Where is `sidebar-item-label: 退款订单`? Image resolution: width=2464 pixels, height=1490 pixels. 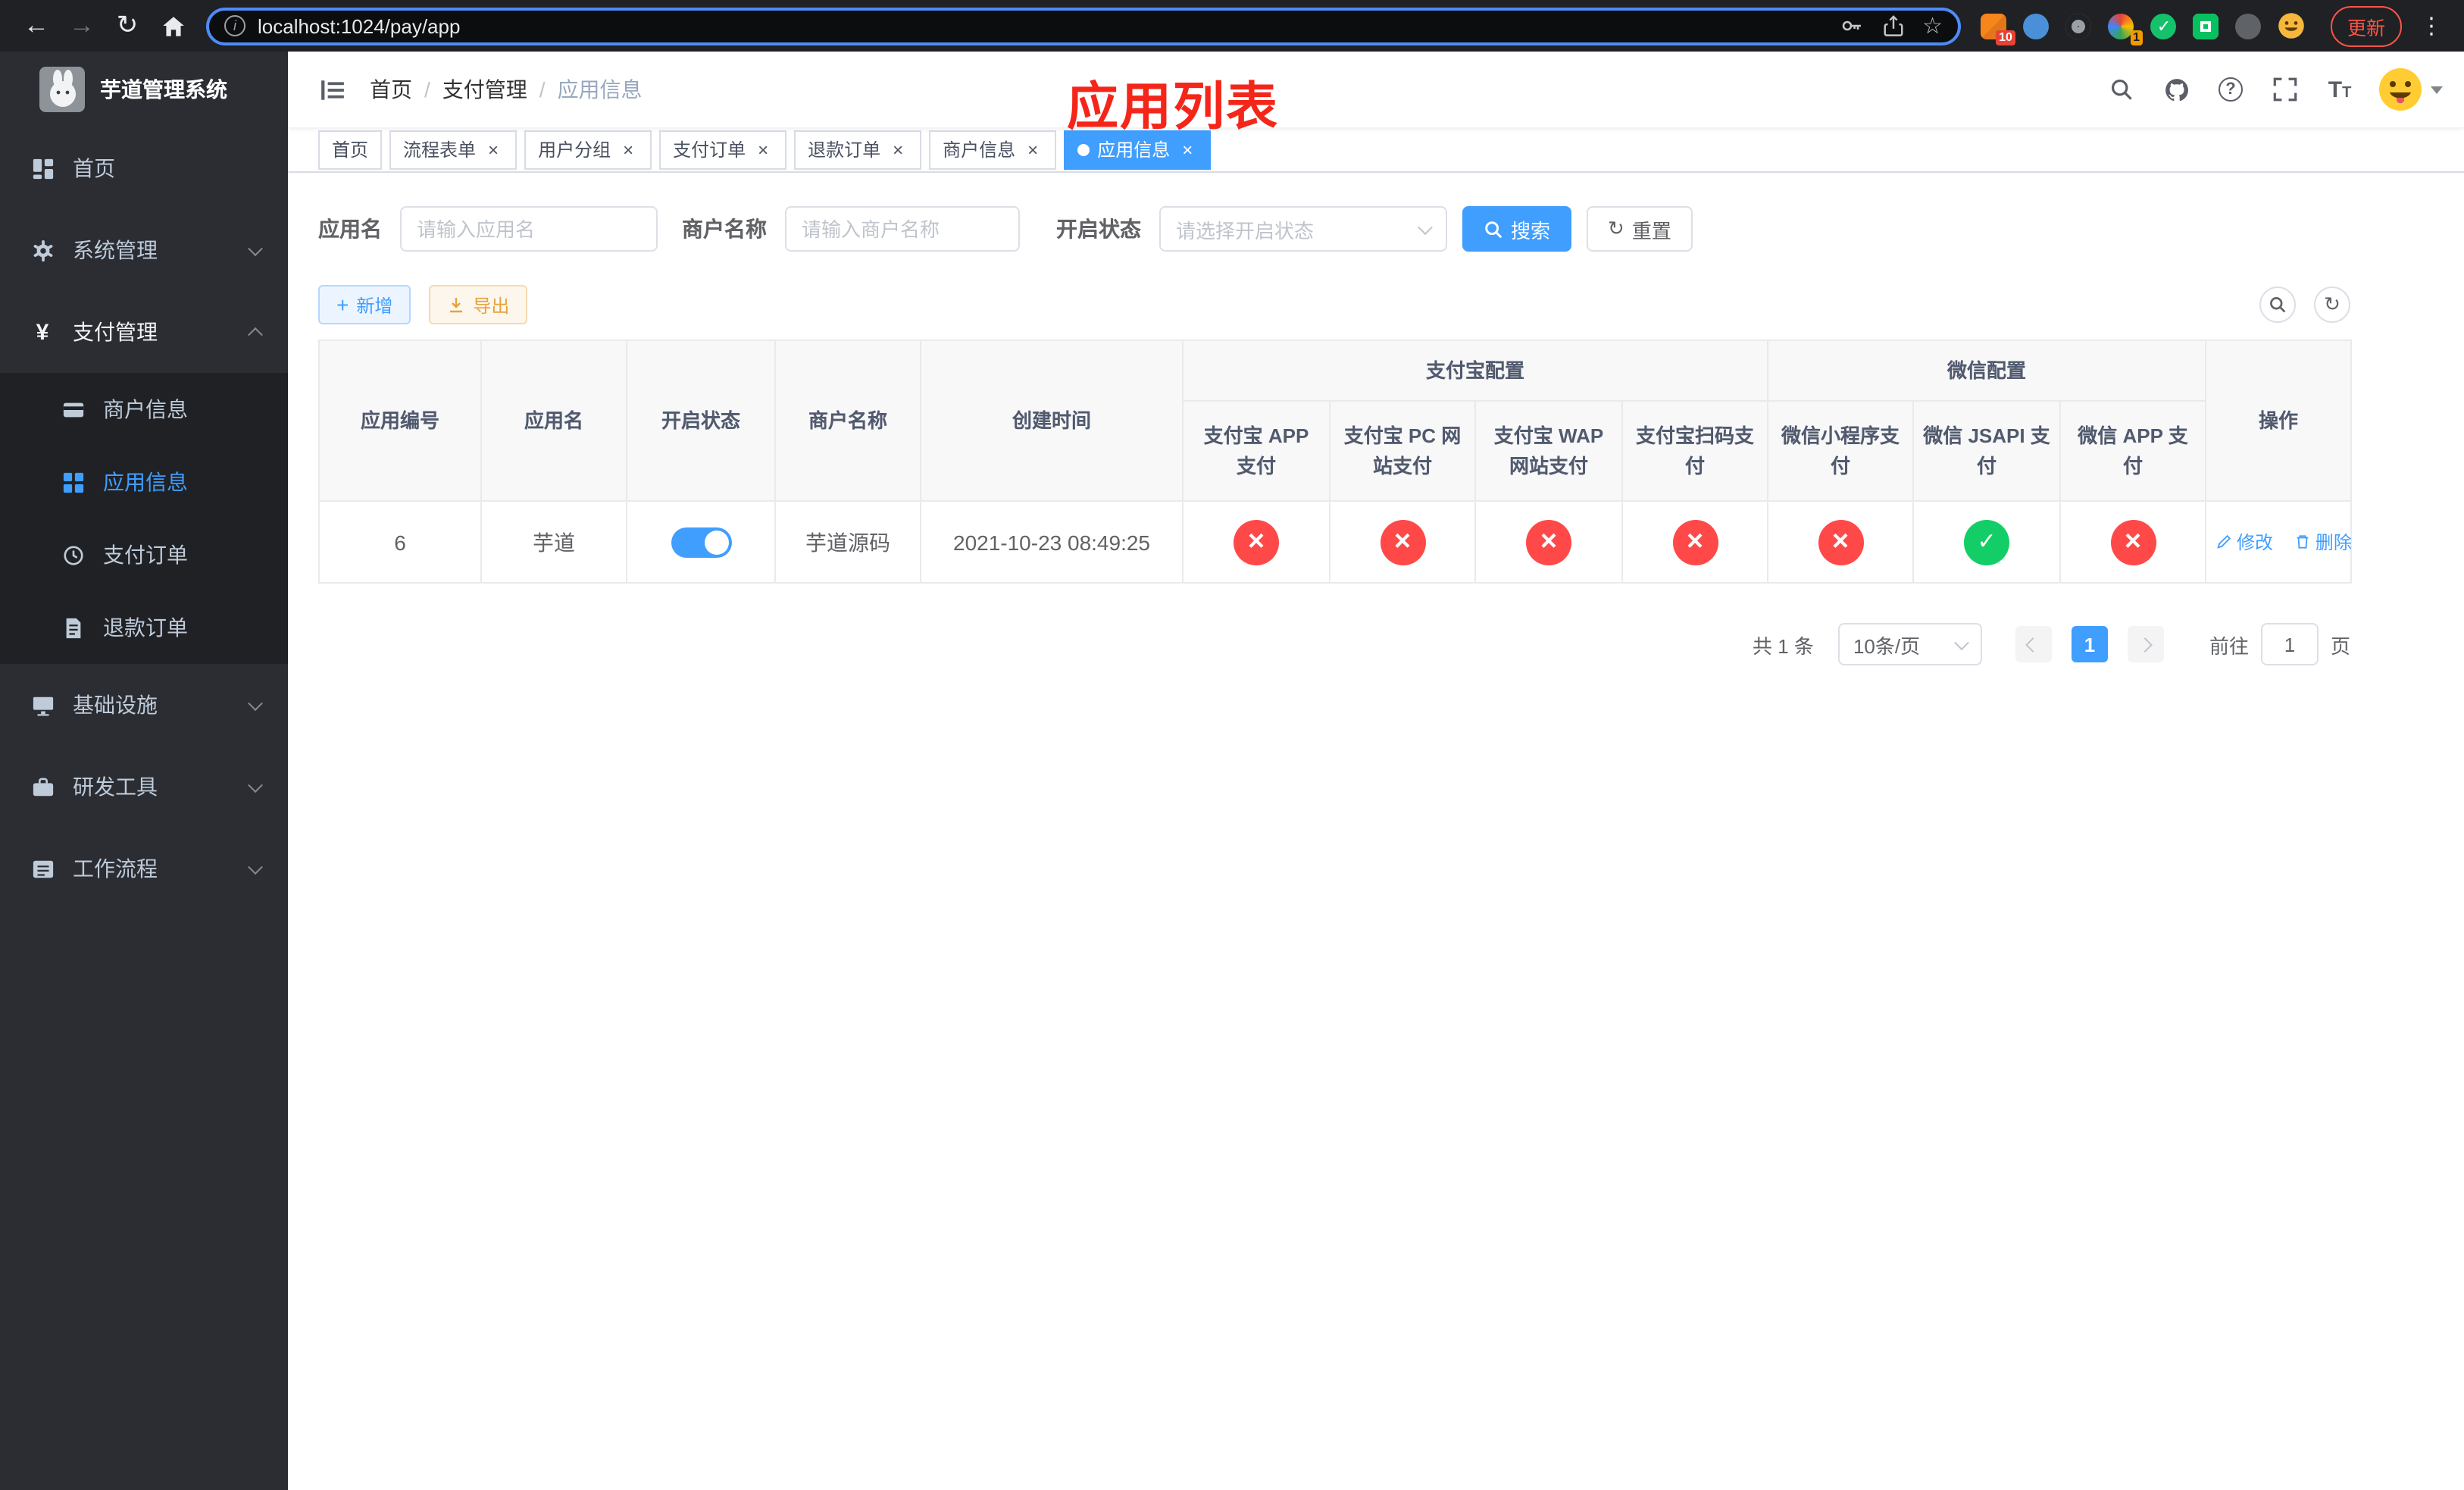
sidebar-item-label: 退款订单 is located at coordinates (145, 627).